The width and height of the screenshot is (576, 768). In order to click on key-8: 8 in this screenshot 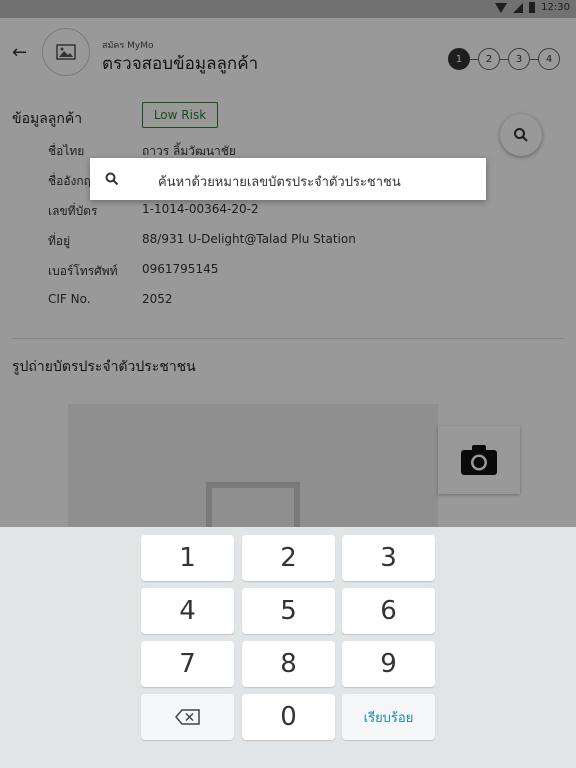, I will do `click(288, 664)`.